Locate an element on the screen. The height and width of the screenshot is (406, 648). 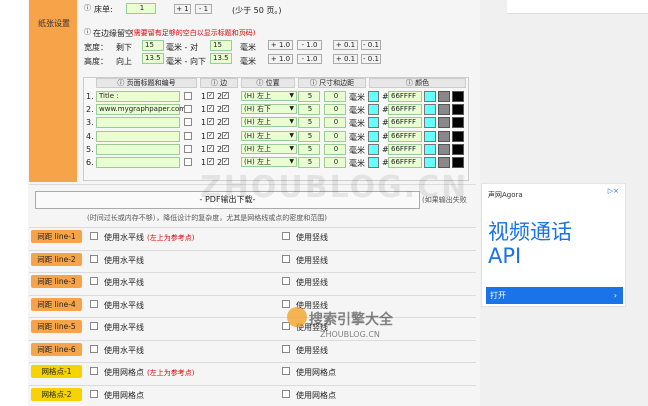
margin-w-minus01-button: - 0.1 is located at coordinates (371, 45).